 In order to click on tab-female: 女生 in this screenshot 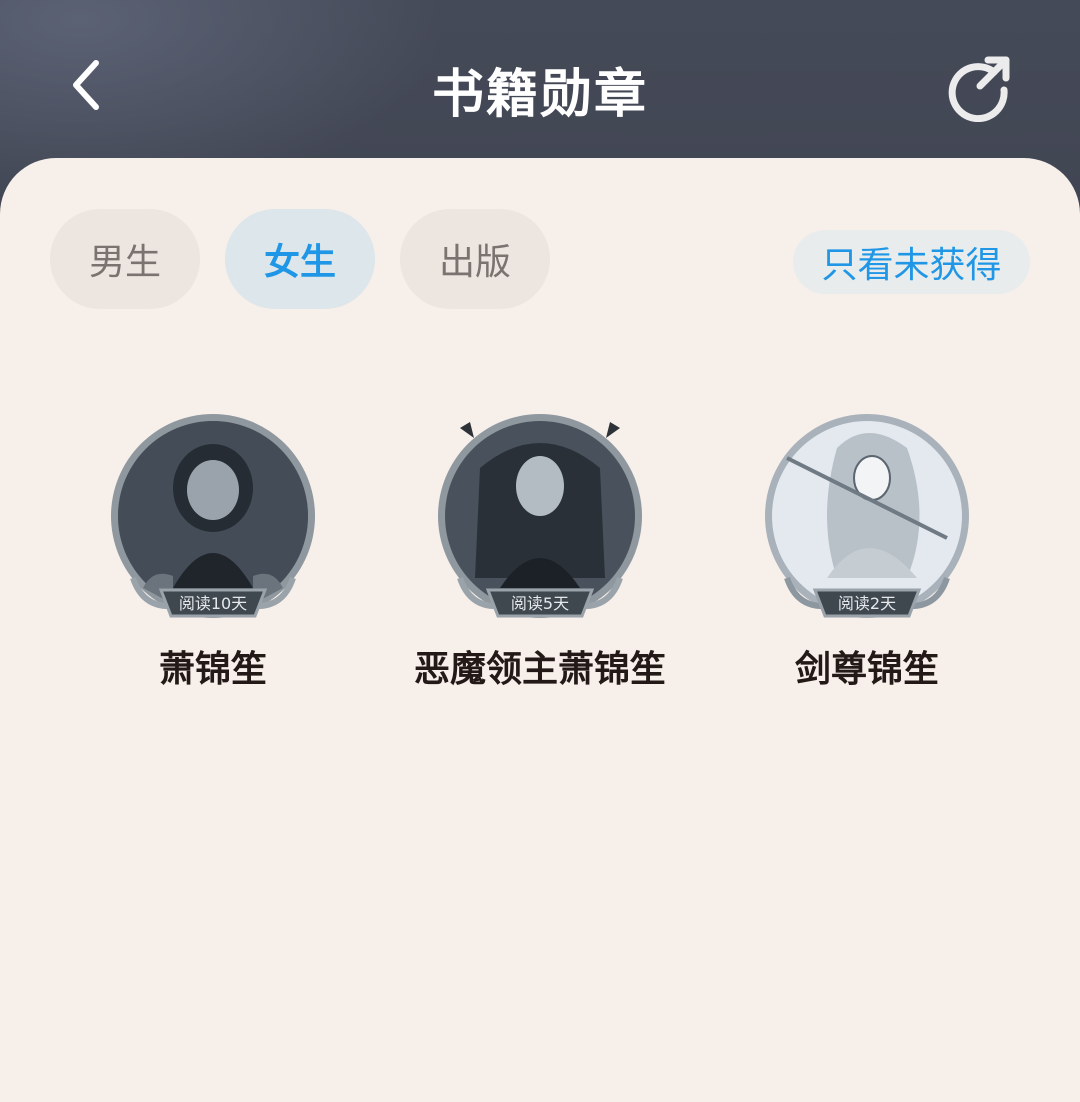, I will do `click(300, 259)`.